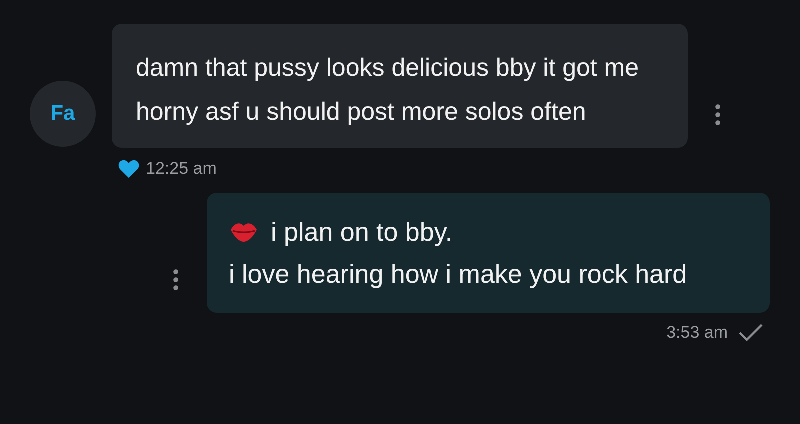  Describe the element at coordinates (63, 114) in the screenshot. I see `avatar: Fa` at that location.